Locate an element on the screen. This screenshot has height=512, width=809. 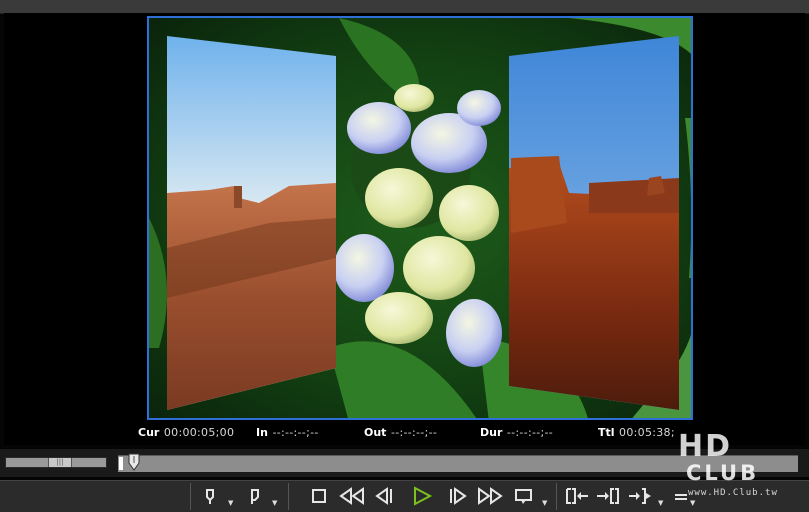
go-to-out-icon is located at coordinates (608, 496).